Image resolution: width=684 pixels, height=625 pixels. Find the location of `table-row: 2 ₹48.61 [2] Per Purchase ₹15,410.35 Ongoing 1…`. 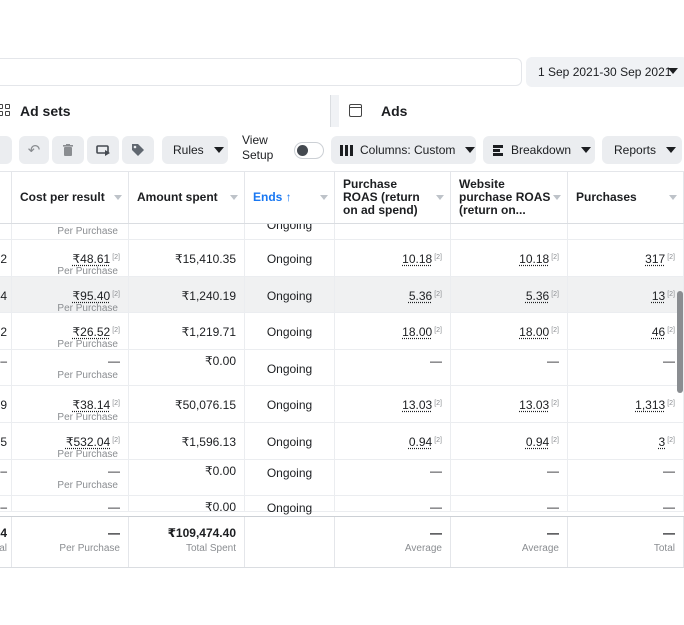

table-row: 2 ₹48.61 [2] Per Purchase ₹15,410.35 Ongoing 1… is located at coordinates (342, 258).